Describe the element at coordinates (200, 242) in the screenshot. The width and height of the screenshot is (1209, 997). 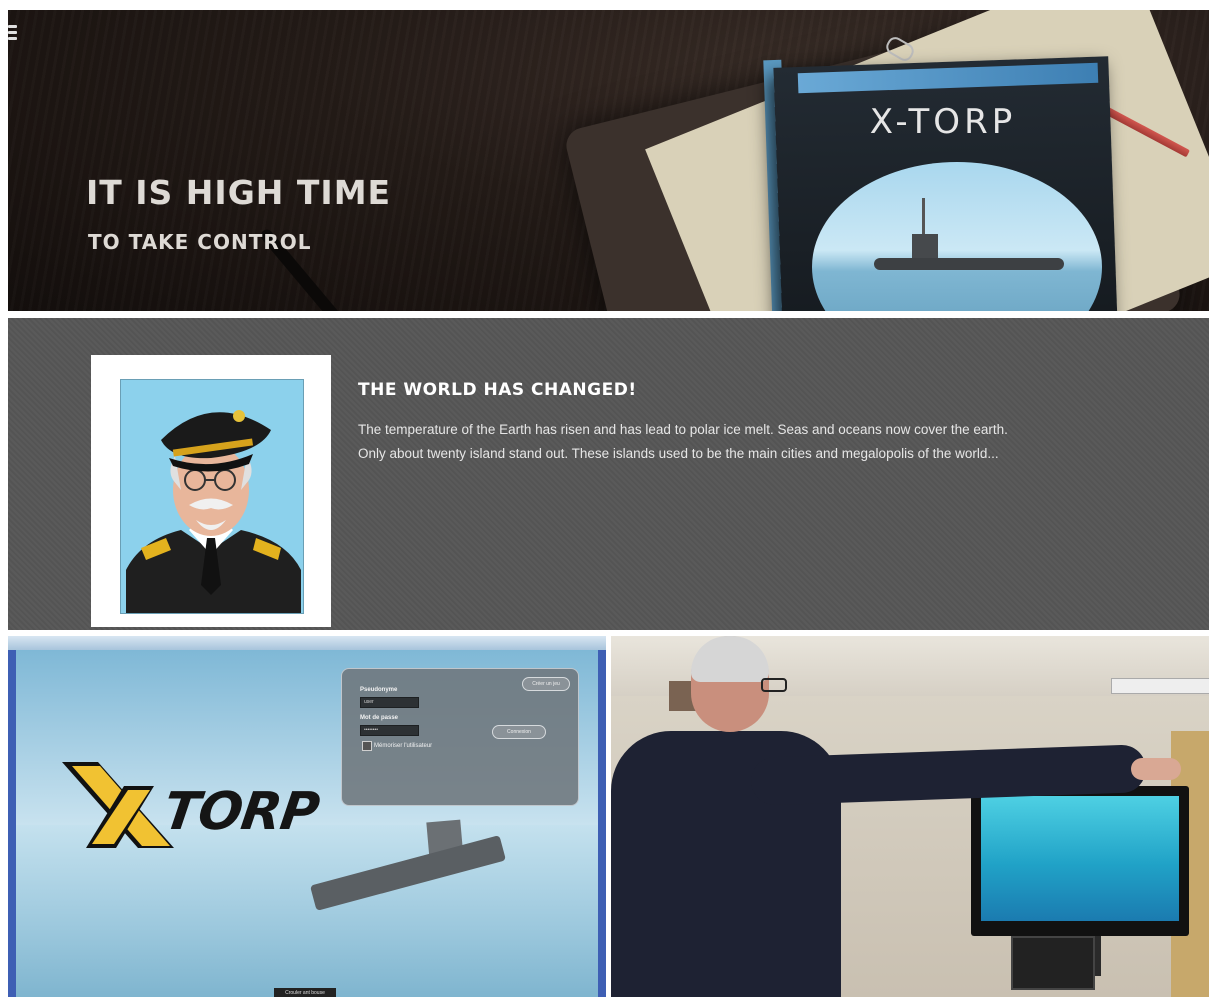
I see `hero-subtitle: TO TAKE CONTROL` at that location.